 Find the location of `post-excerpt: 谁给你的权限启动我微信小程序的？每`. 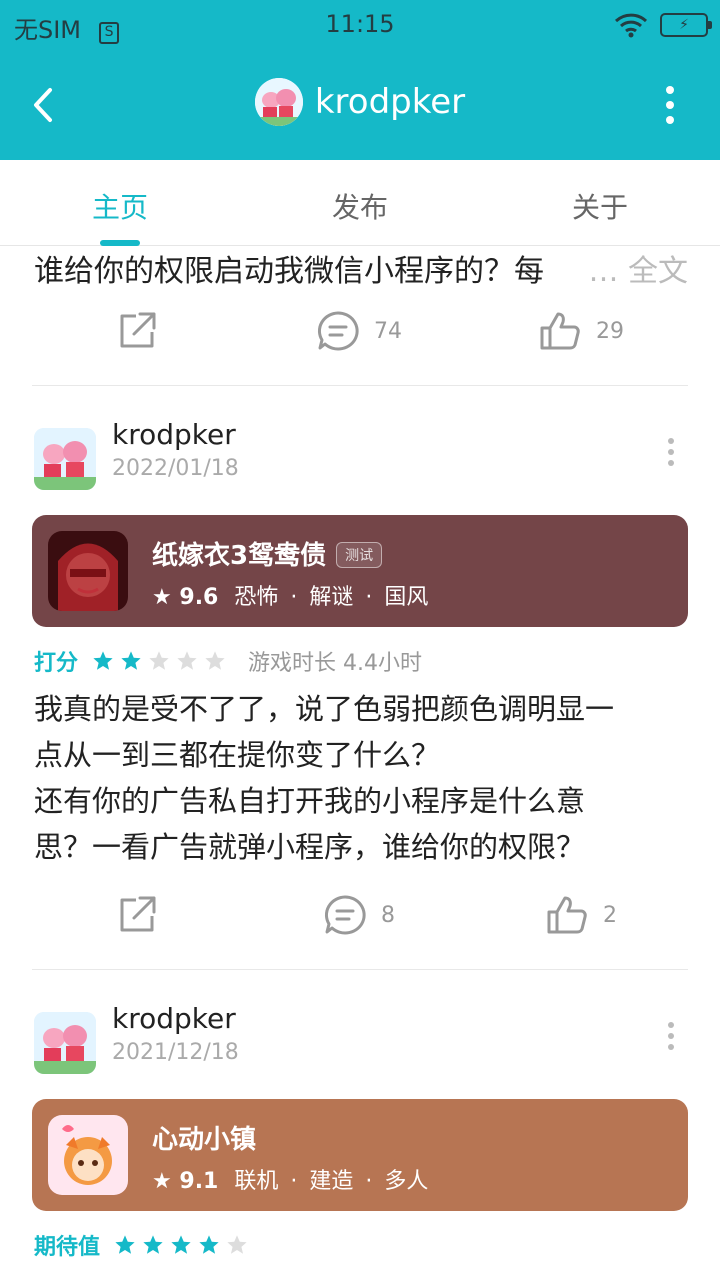

post-excerpt: 谁给你的权限启动我微信小程序的？每 is located at coordinates (289, 271).